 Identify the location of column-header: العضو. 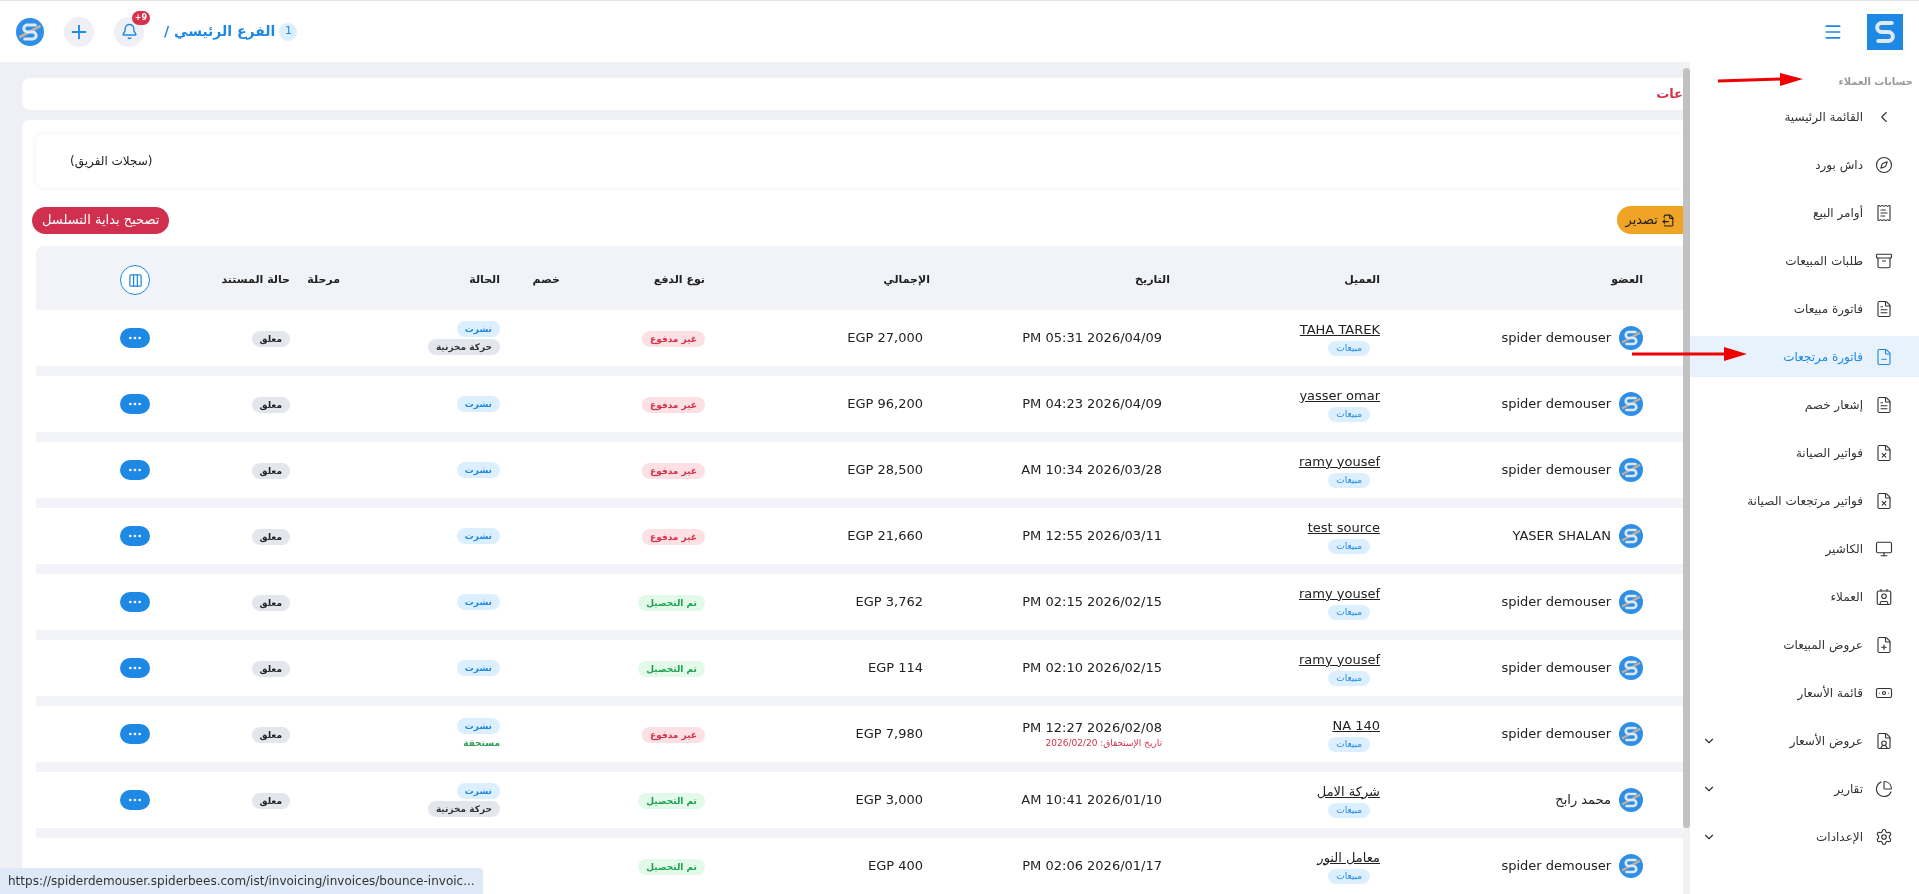
(1626, 279).